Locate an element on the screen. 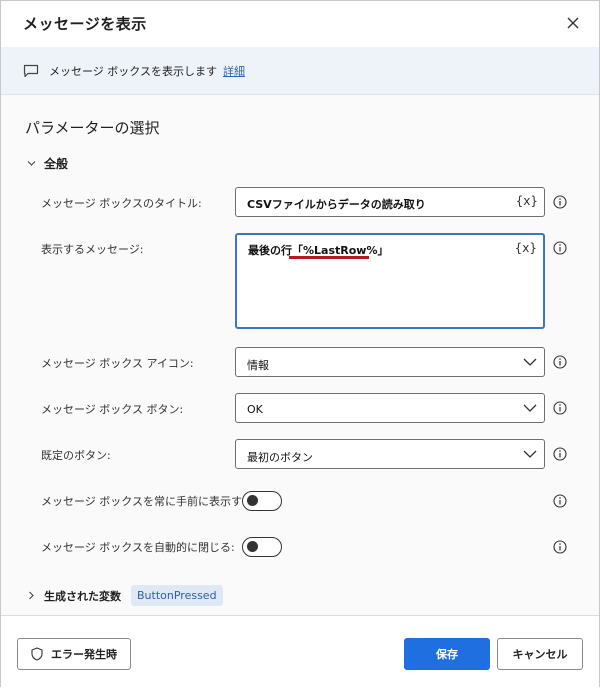 This screenshot has height=688, width=600. chevron-right-icon is located at coordinates (31, 595).